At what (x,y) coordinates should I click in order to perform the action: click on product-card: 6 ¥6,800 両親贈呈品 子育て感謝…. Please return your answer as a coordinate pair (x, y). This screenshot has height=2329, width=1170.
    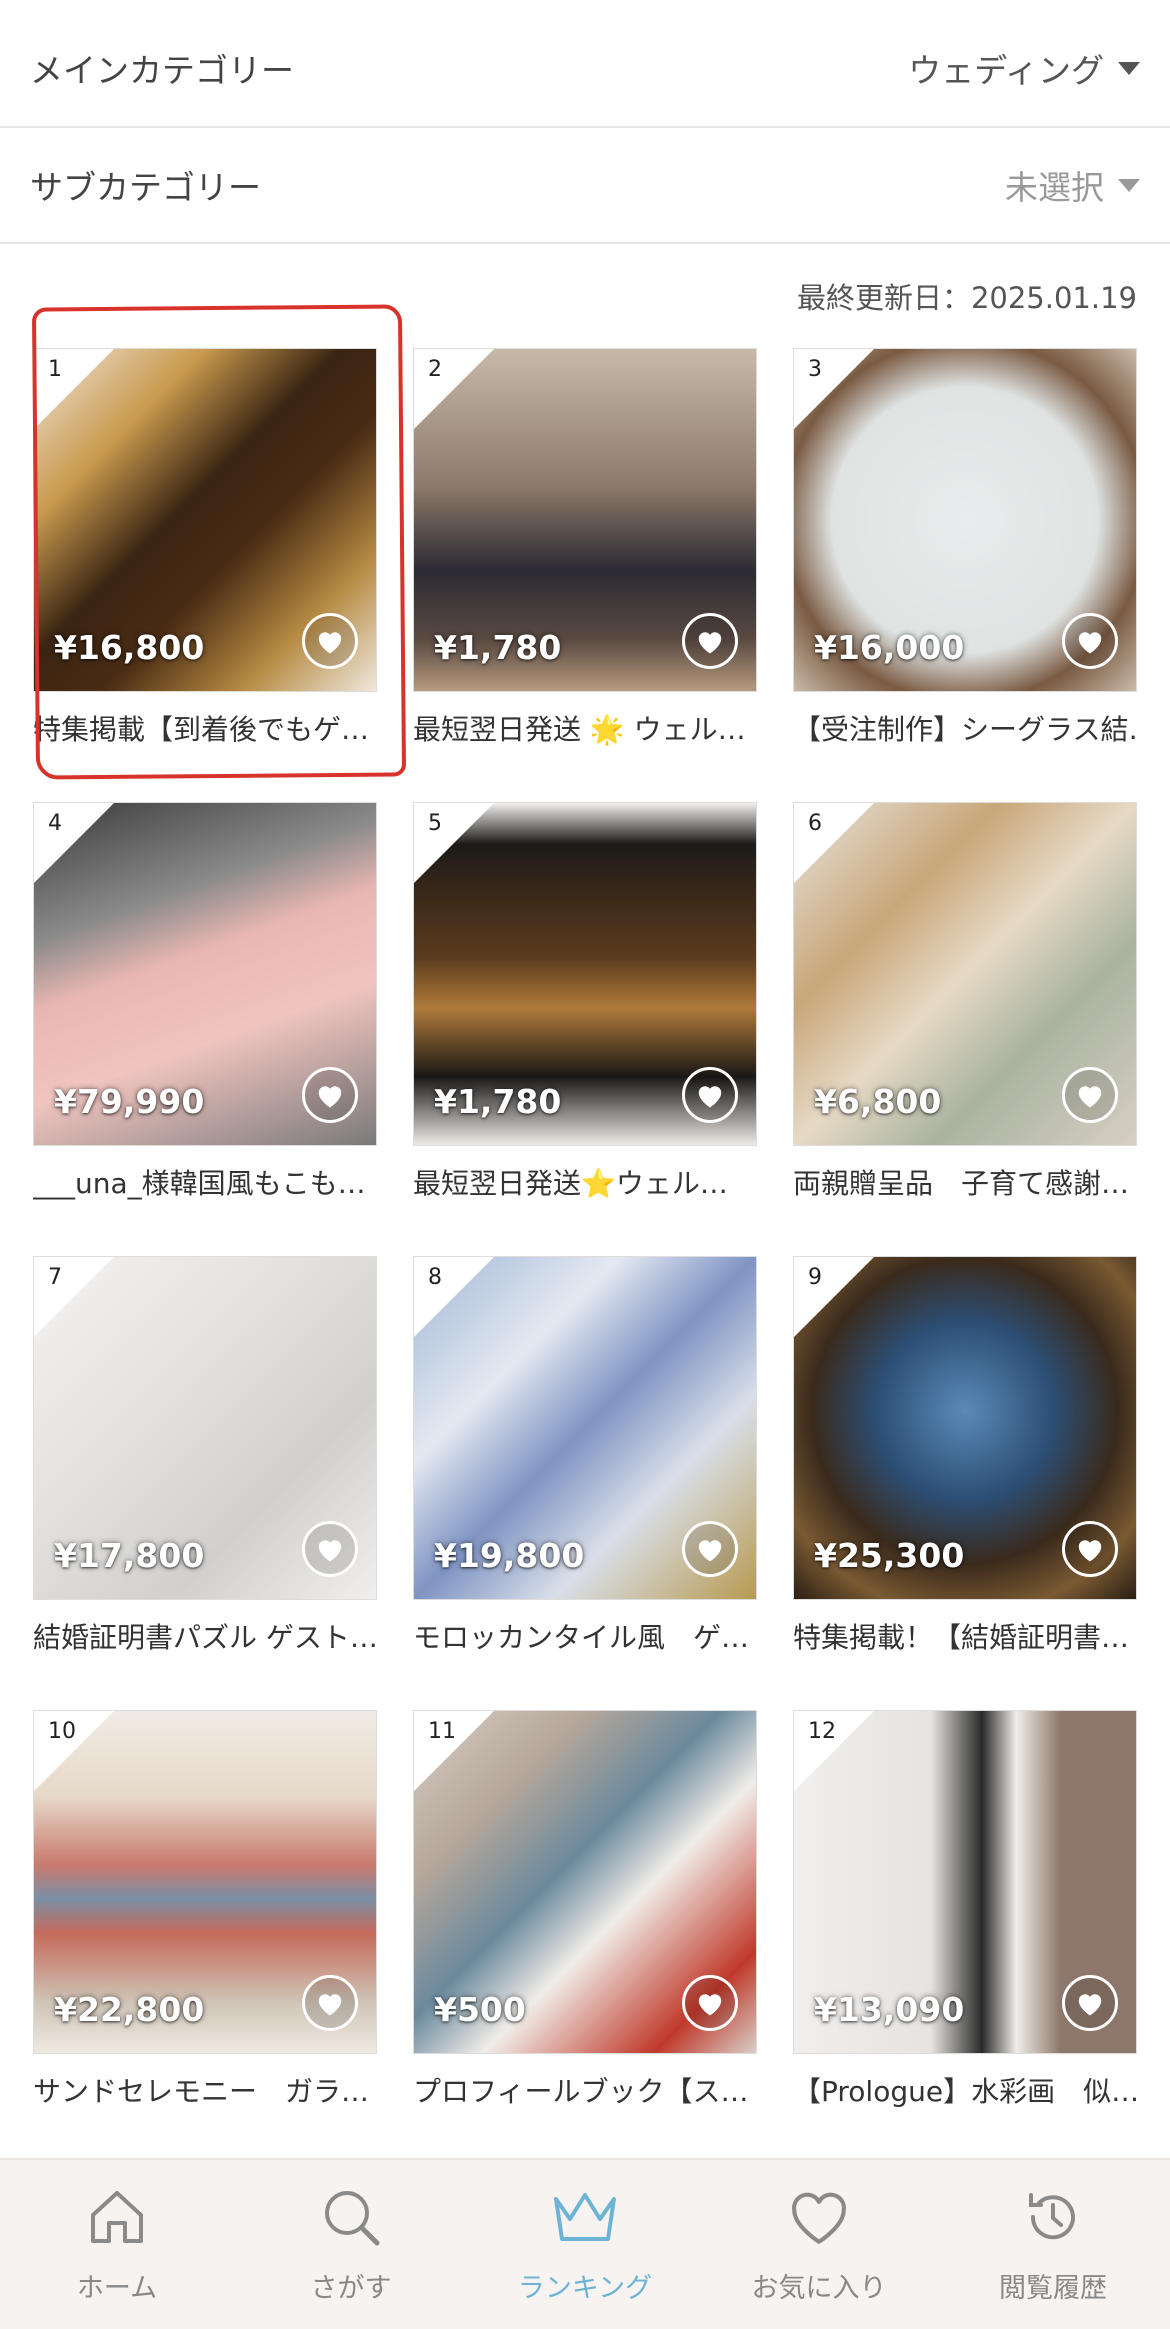
    Looking at the image, I should click on (965, 1003).